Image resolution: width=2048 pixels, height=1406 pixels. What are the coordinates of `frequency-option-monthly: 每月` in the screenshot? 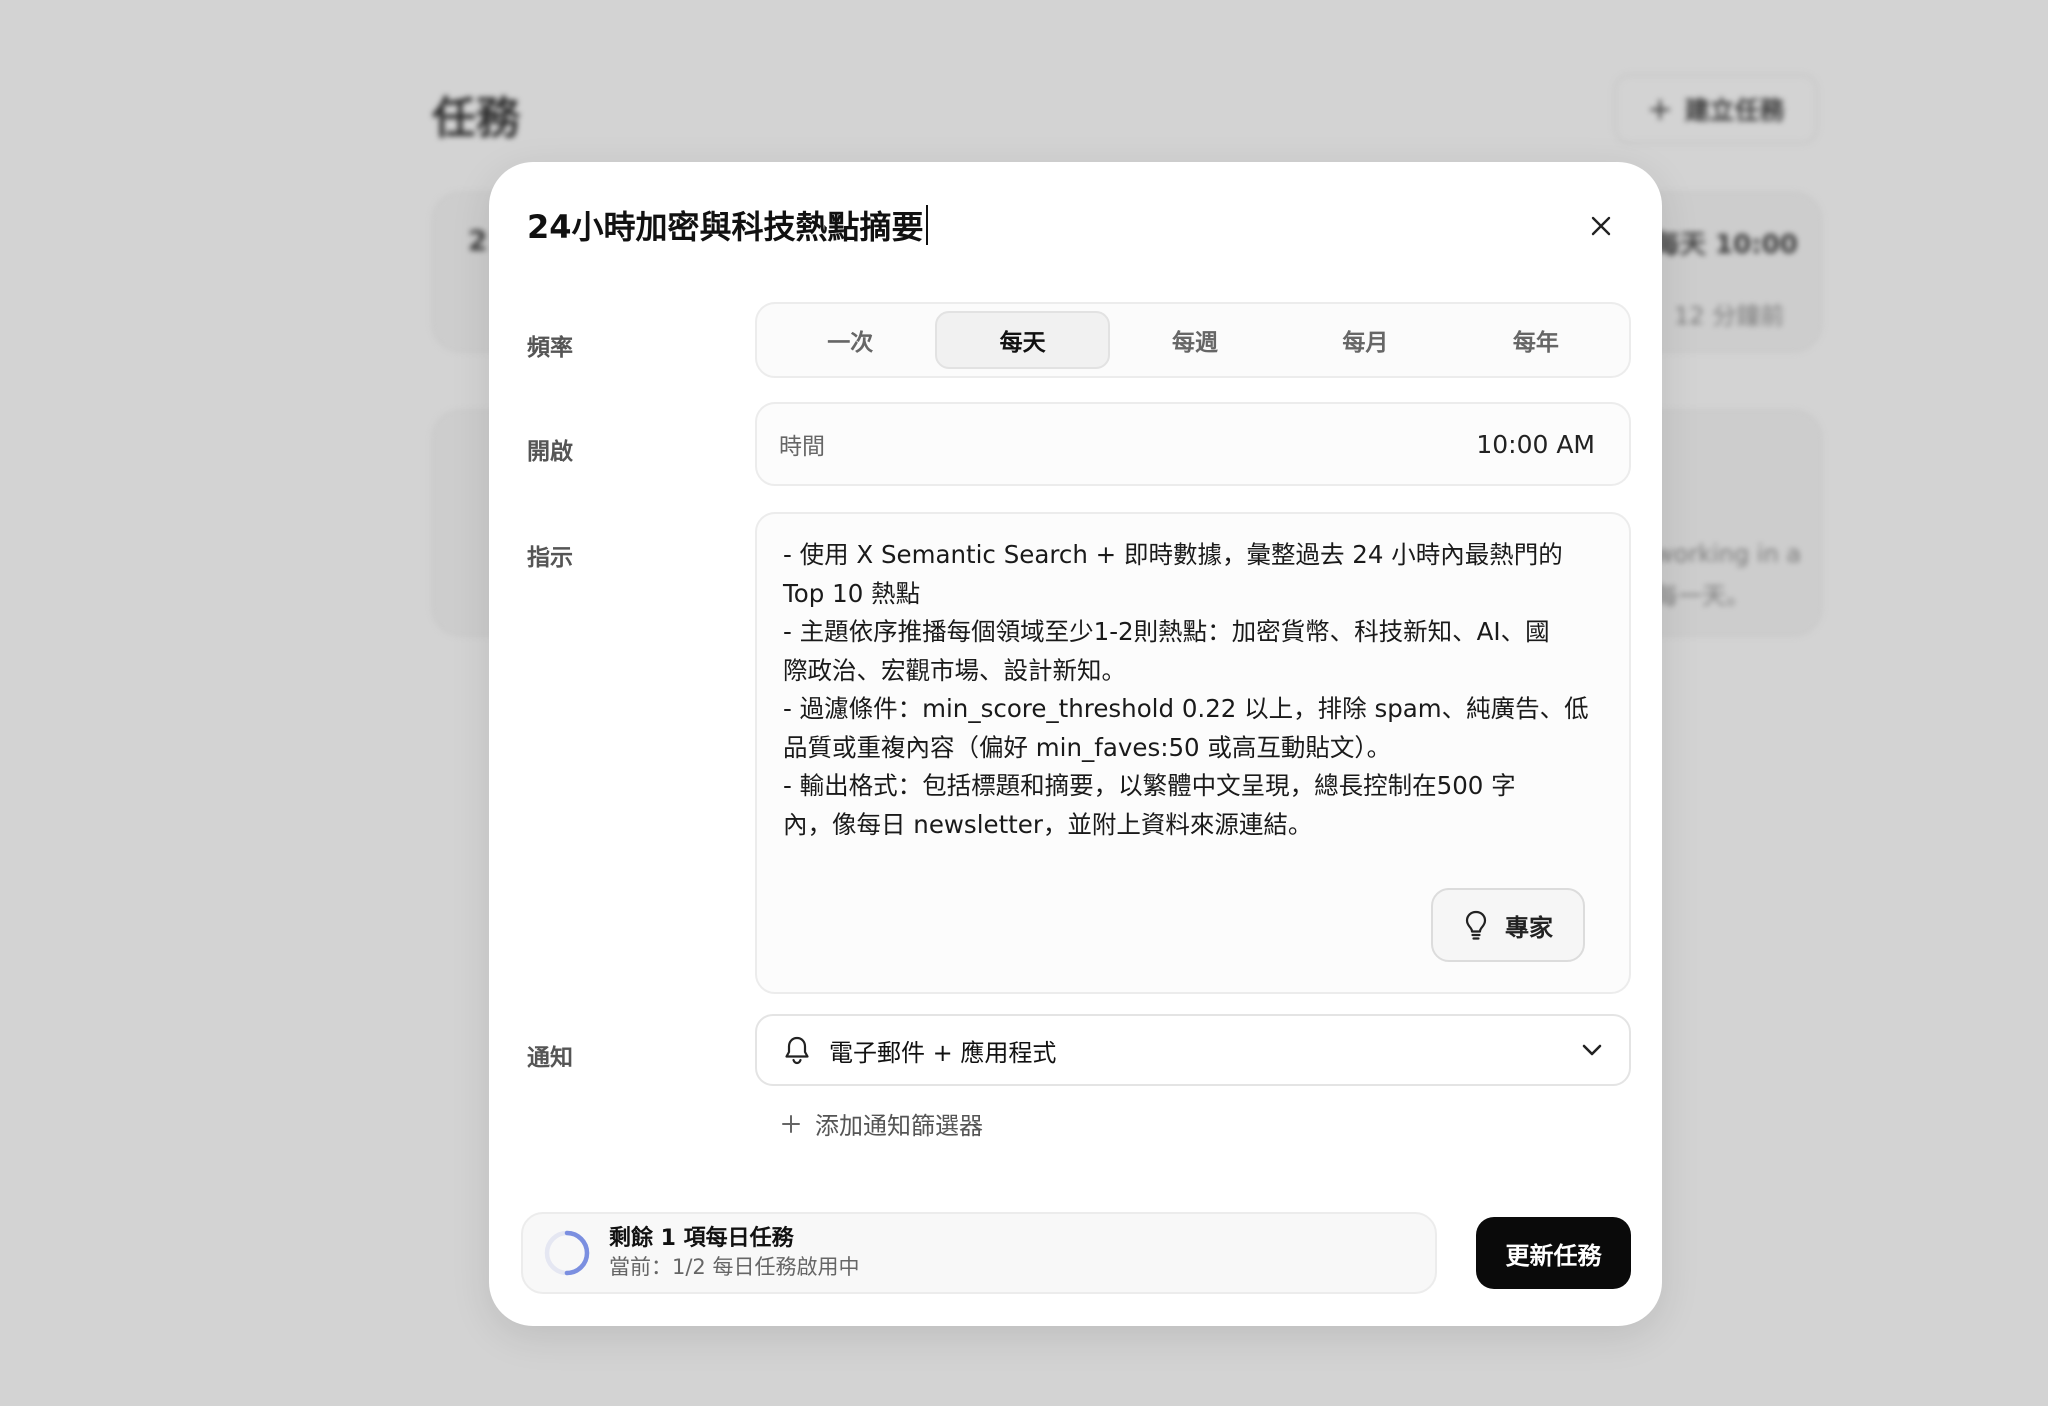 It's located at (1365, 340).